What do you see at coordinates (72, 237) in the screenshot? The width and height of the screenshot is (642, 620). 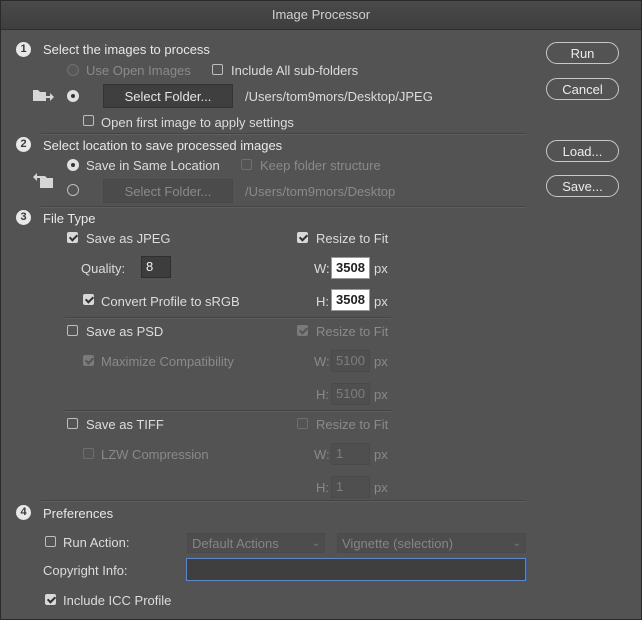 I see `save-as-jpeg-checkbox` at bounding box center [72, 237].